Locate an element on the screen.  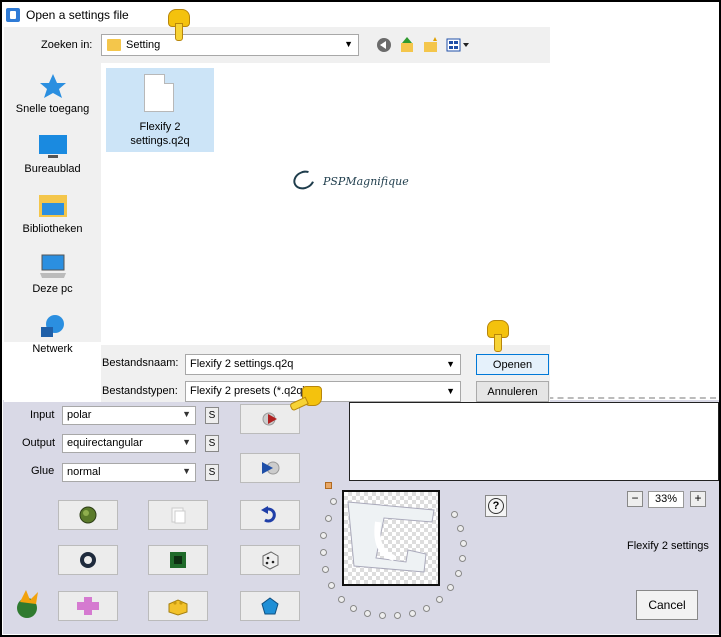
cross-shape-icon is located at coordinates (88, 606).